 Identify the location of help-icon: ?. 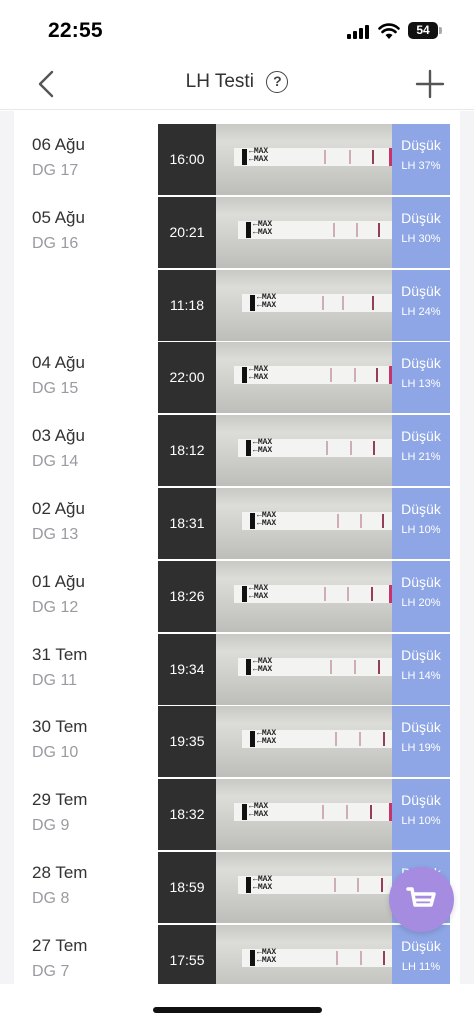
(277, 82).